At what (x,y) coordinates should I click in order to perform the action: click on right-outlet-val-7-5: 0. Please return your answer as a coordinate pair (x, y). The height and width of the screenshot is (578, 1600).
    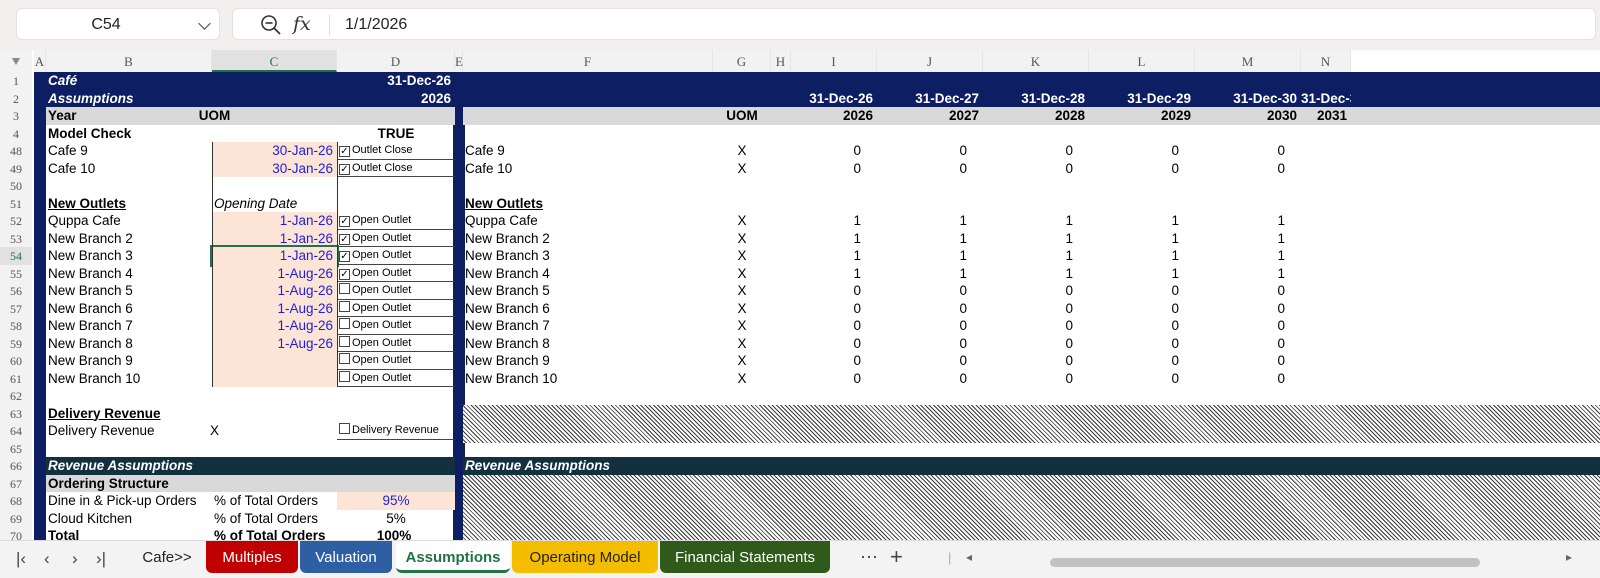
    Looking at the image, I should click on (1248, 326).